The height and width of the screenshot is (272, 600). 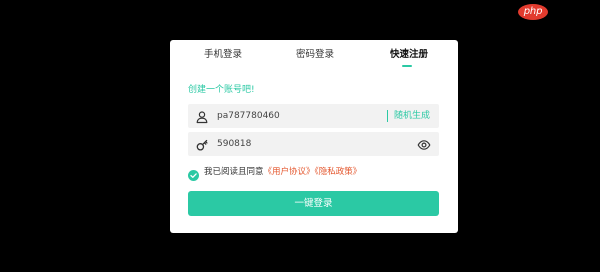 I want to click on tab-bar: 手机登录 密码登录 快速注册, so click(x=314, y=56).